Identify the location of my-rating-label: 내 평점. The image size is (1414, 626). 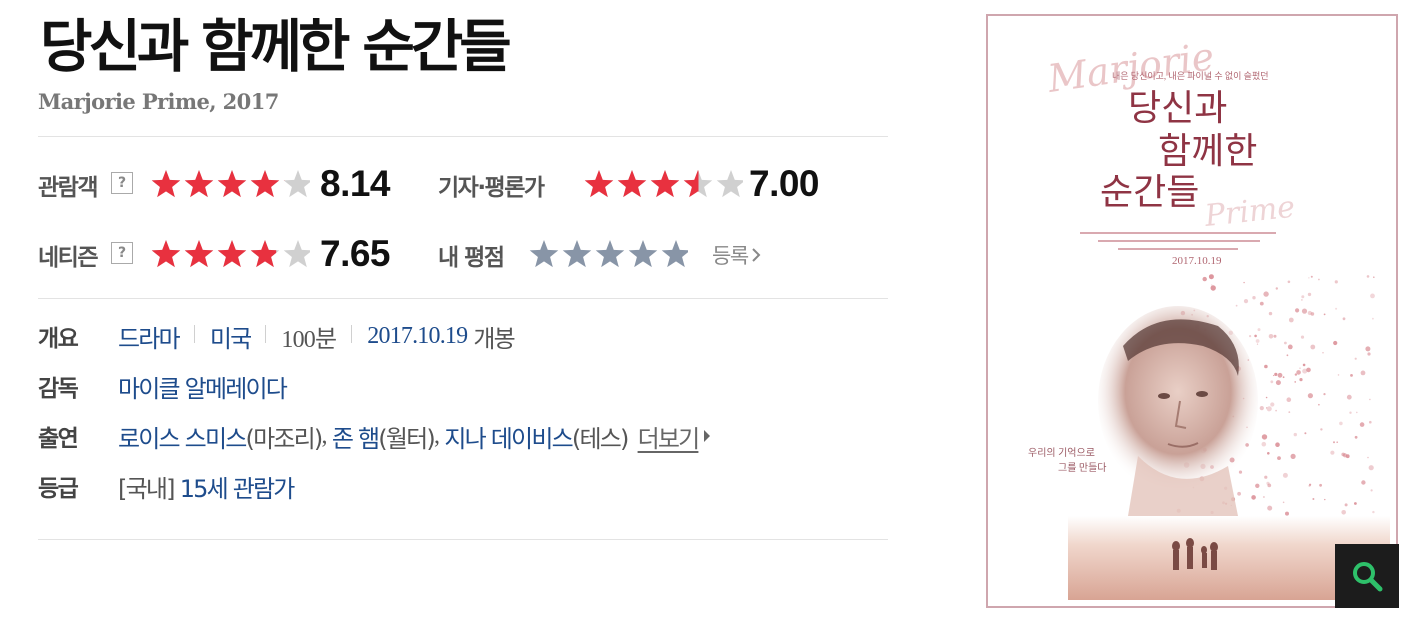
(471, 258).